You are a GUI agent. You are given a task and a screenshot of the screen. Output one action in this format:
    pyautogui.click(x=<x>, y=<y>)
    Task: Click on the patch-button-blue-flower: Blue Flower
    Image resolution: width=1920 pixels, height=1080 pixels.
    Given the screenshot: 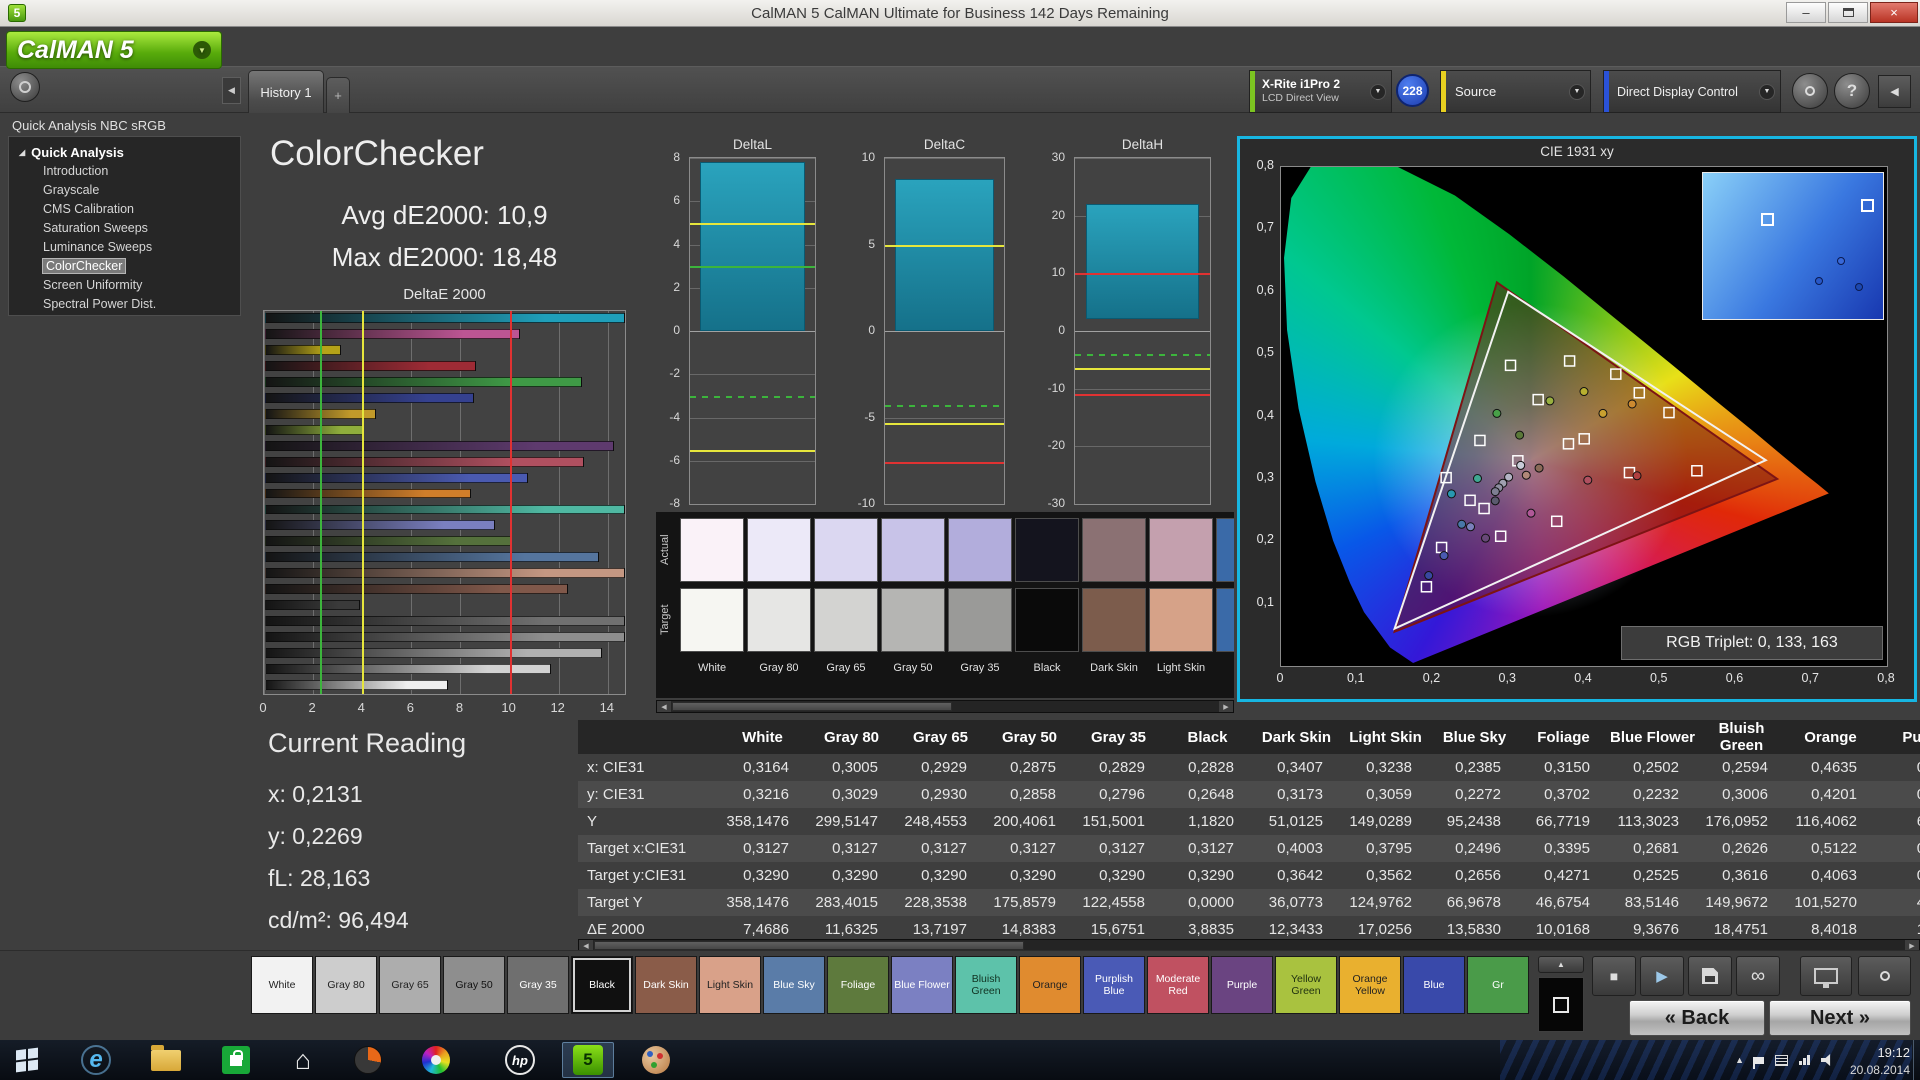 What is the action you would take?
    pyautogui.click(x=922, y=985)
    